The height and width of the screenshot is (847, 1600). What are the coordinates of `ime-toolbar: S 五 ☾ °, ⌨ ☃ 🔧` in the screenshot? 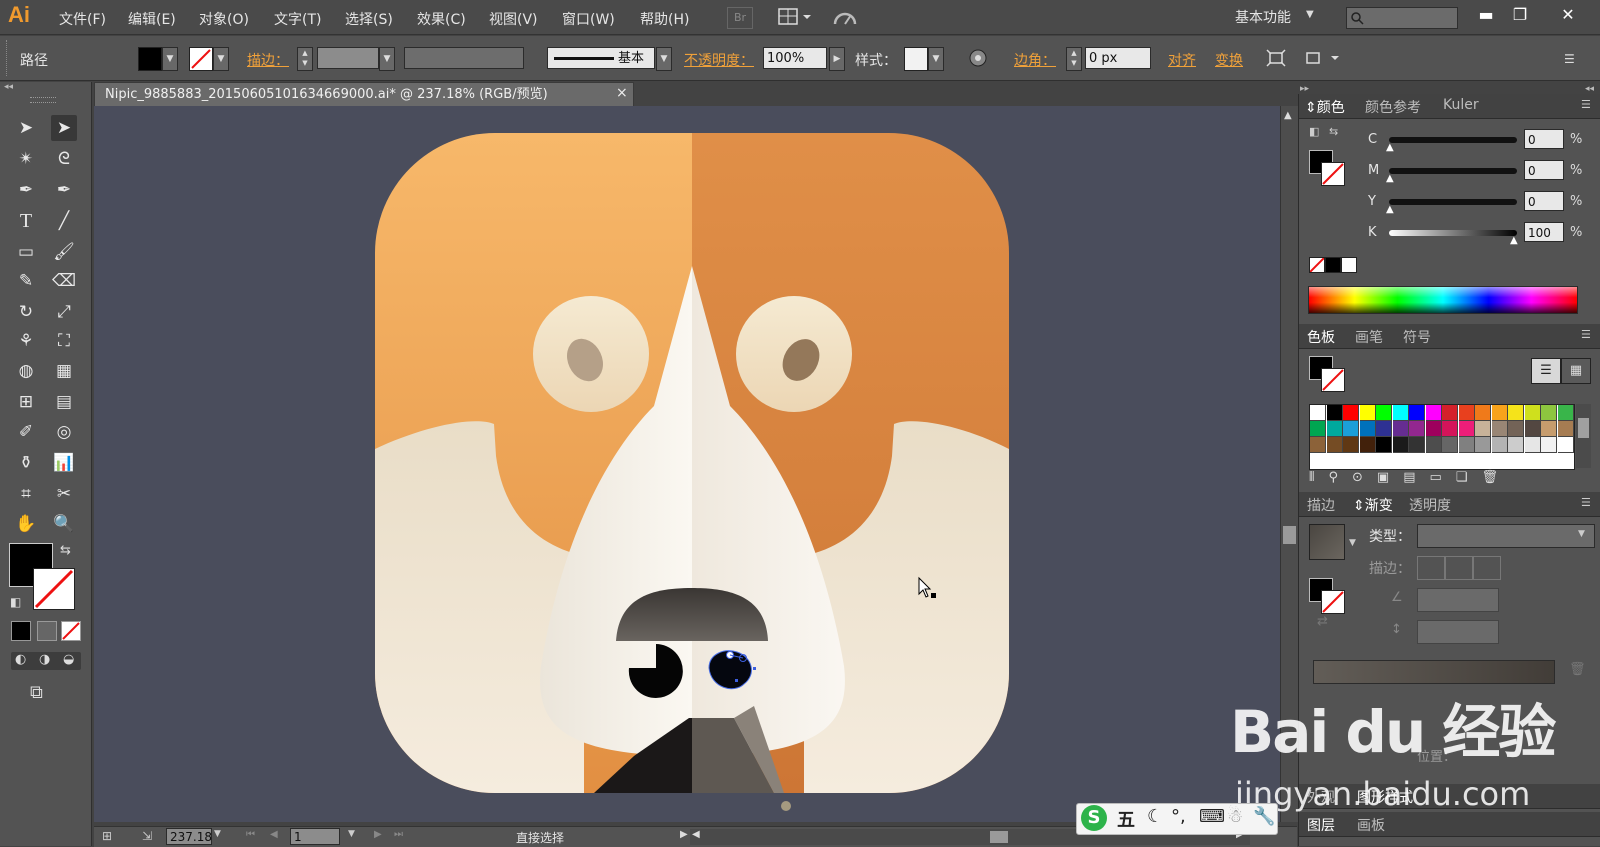 It's located at (1177, 819).